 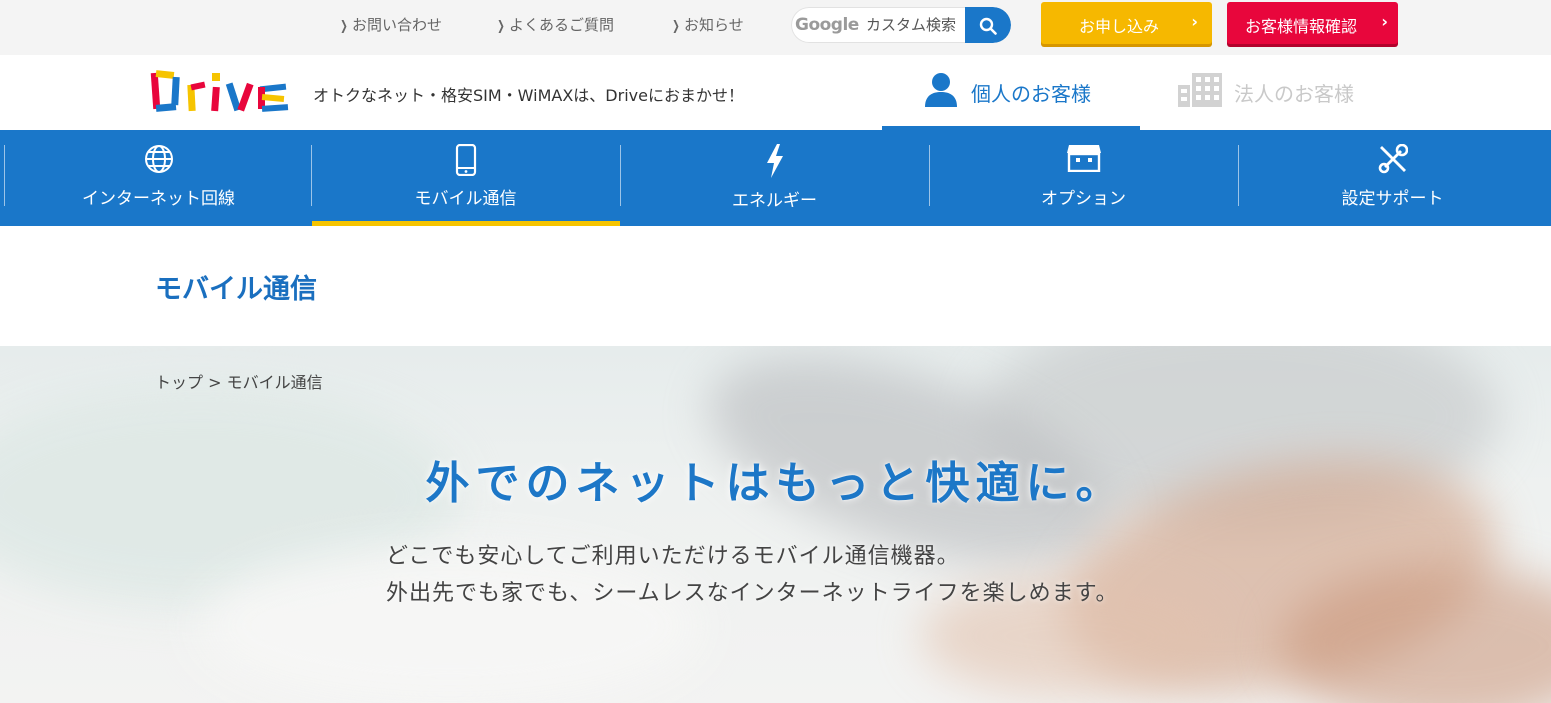 What do you see at coordinates (1011, 92) in the screenshot?
I see `segment-personal: 個人のお客様` at bounding box center [1011, 92].